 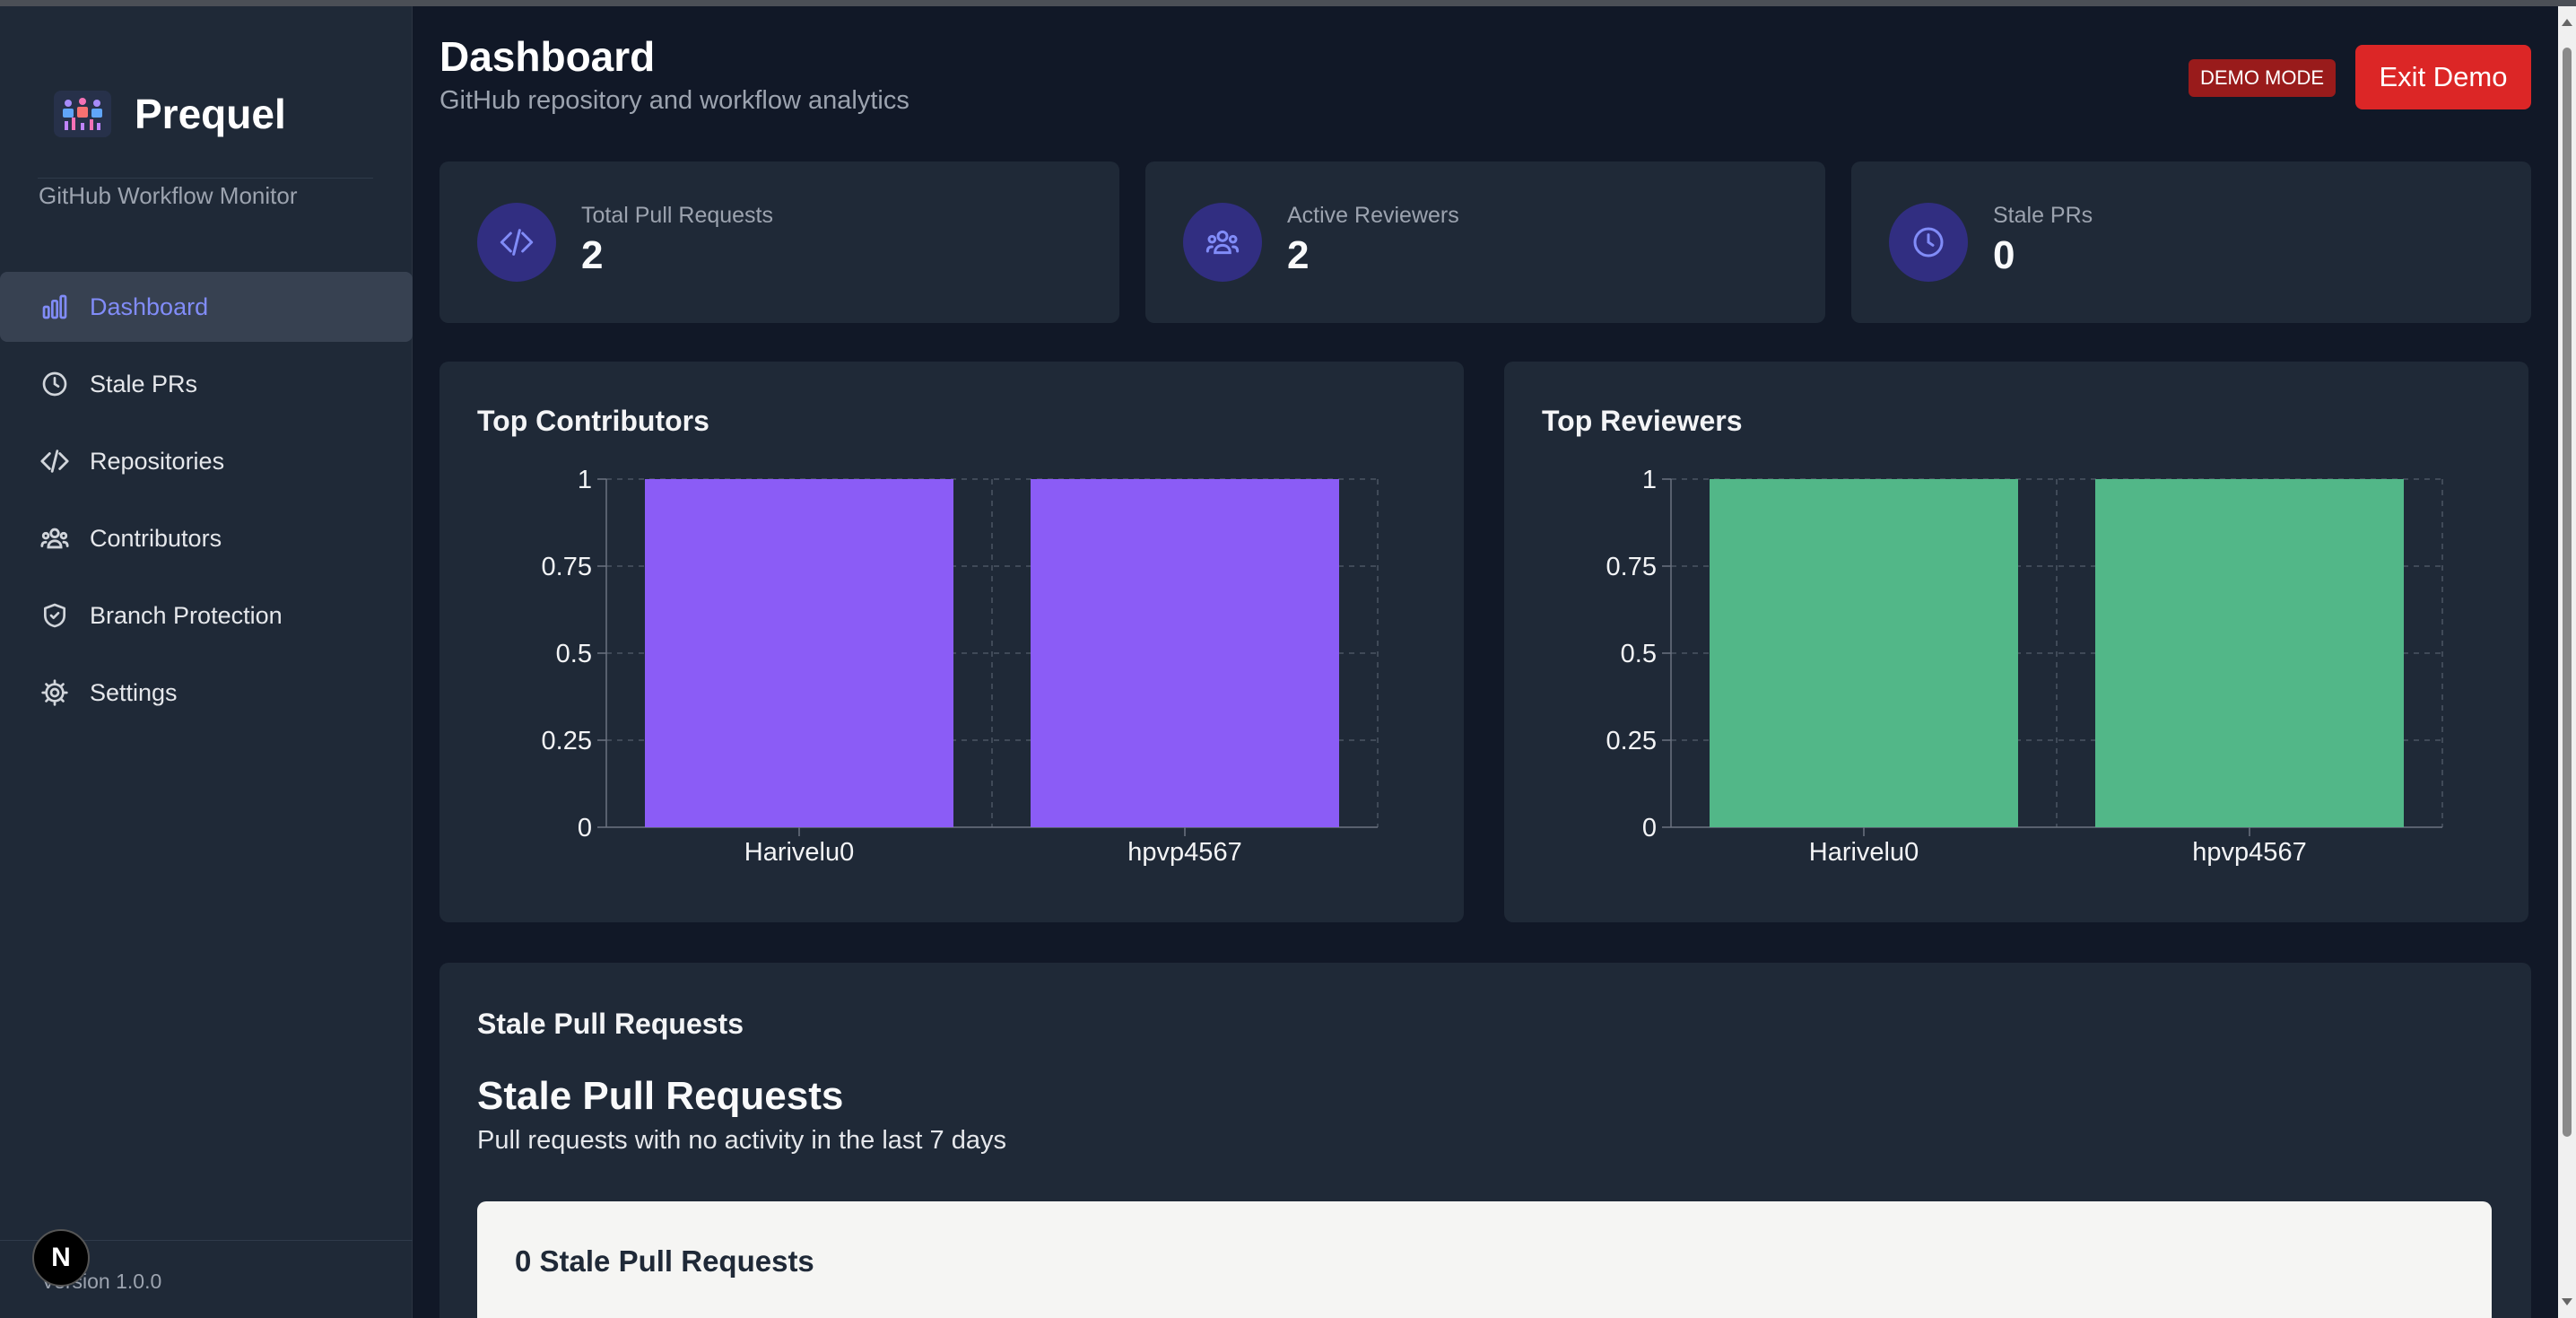 I want to click on stat-card-stale-prs: Stale PRs 0, so click(x=2191, y=242).